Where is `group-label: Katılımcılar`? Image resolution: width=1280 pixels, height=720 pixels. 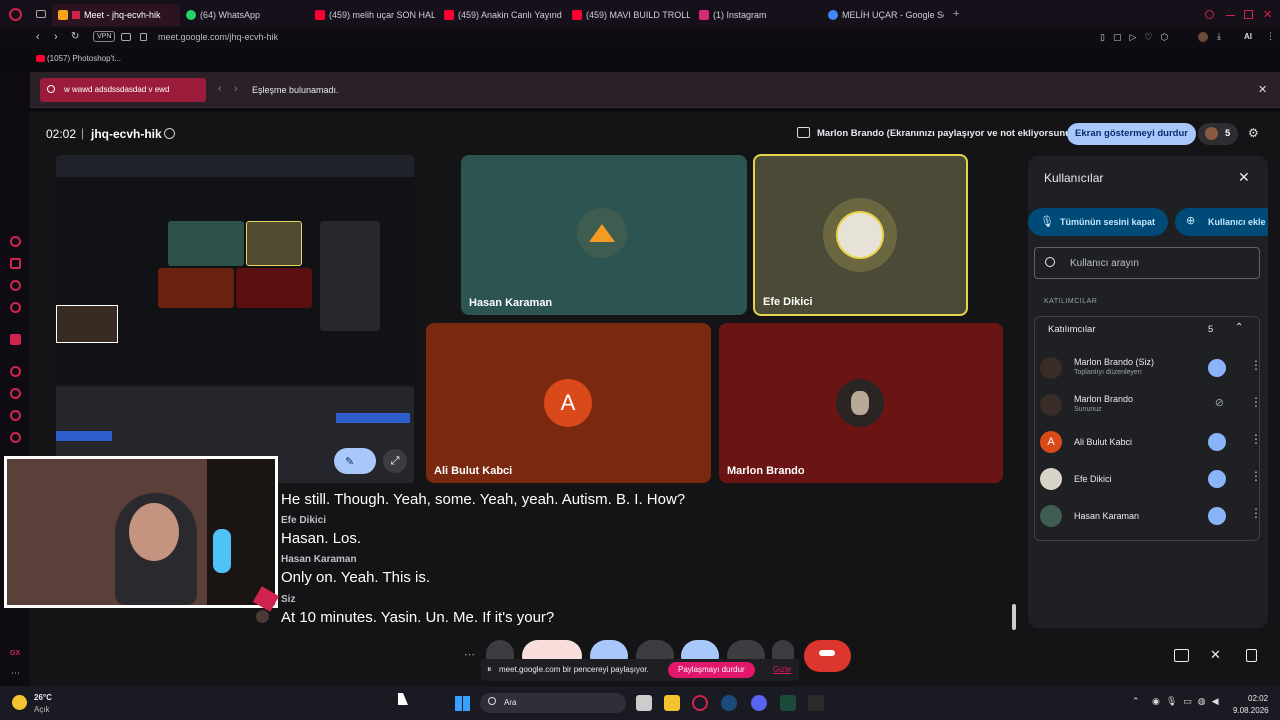
group-label: Katılımcılar is located at coordinates (1072, 329).